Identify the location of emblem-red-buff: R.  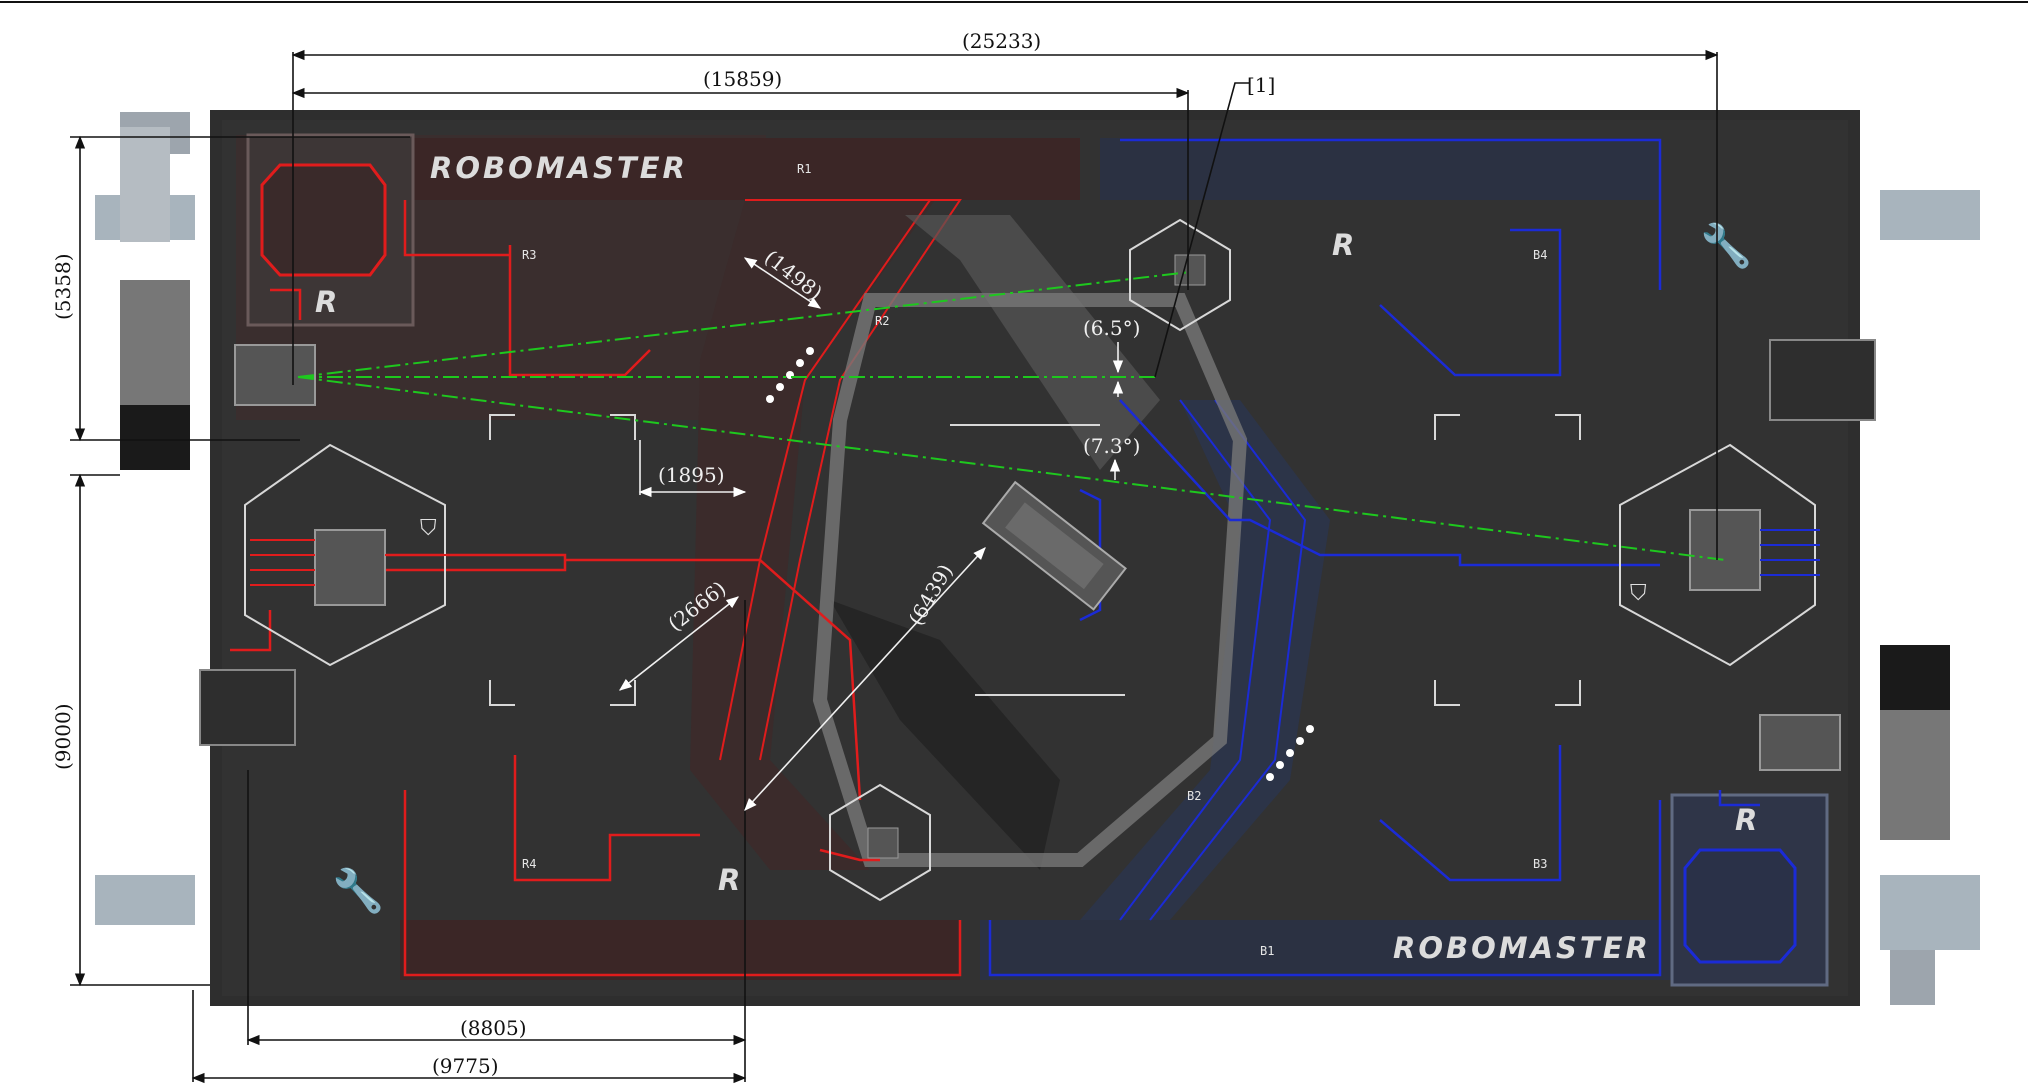
(730, 880).